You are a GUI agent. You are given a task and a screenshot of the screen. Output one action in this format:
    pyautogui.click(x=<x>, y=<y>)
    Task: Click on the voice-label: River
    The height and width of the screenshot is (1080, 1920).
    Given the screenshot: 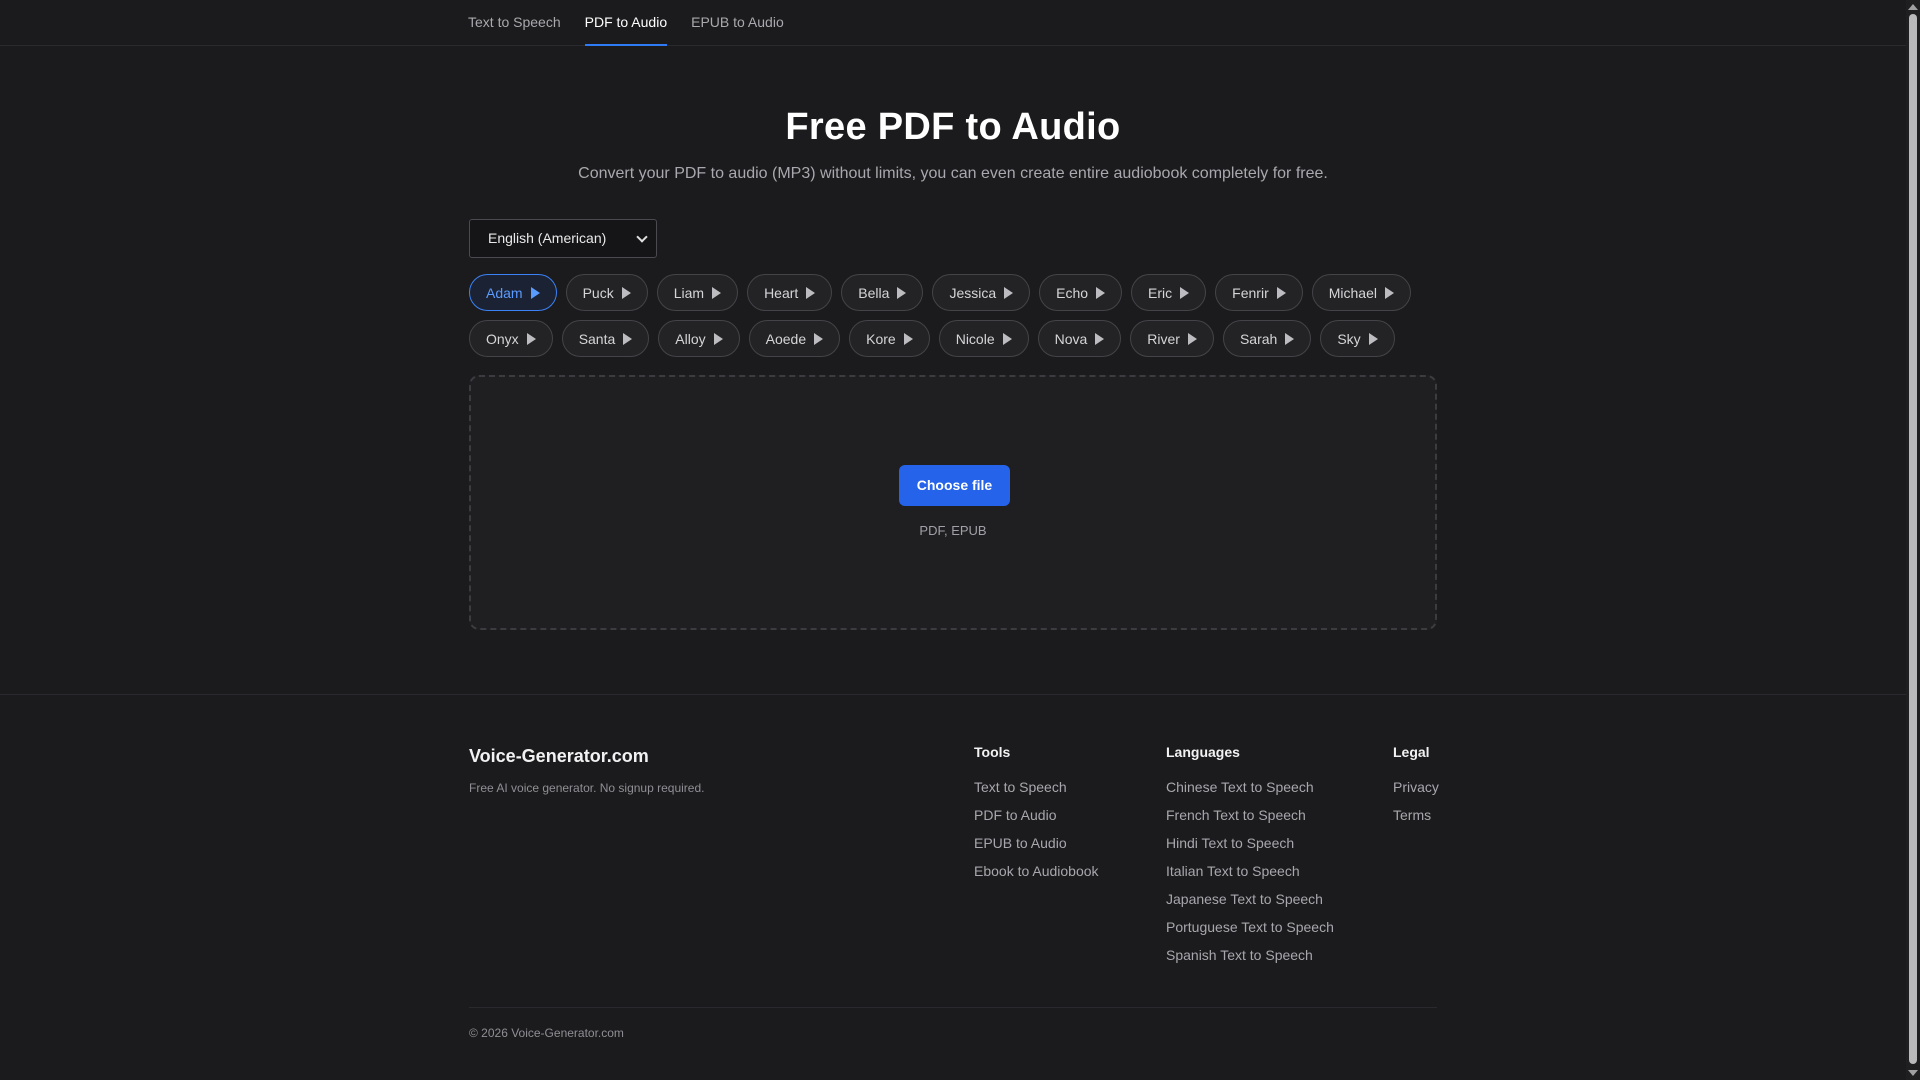 What is the action you would take?
    pyautogui.click(x=1163, y=338)
    